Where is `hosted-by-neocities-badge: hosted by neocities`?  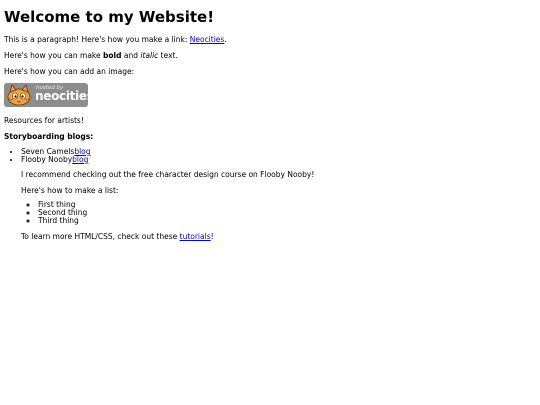
hosted-by-neocities-badge: hosted by neocities is located at coordinates (49, 95).